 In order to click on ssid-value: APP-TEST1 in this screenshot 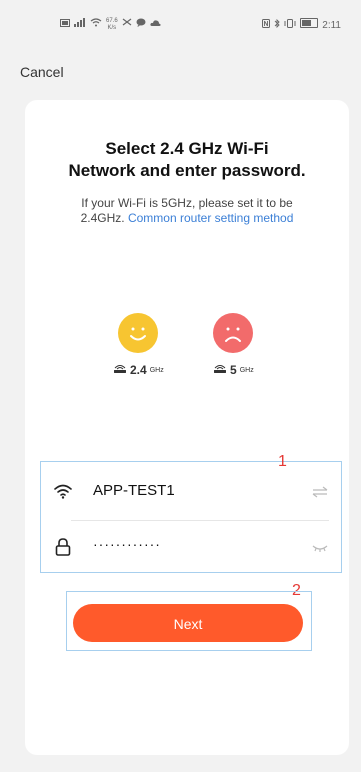, I will do `click(134, 490)`.